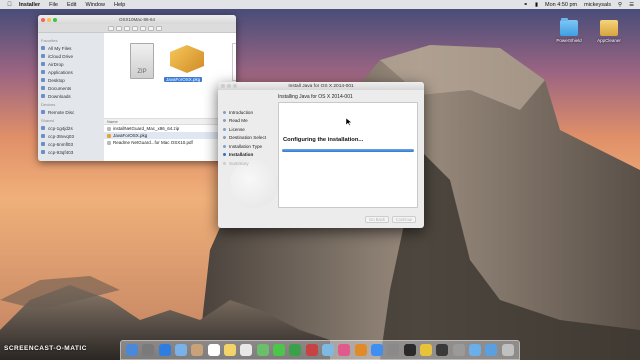  Describe the element at coordinates (197, 350) in the screenshot. I see `dock-contacts-icon` at that location.